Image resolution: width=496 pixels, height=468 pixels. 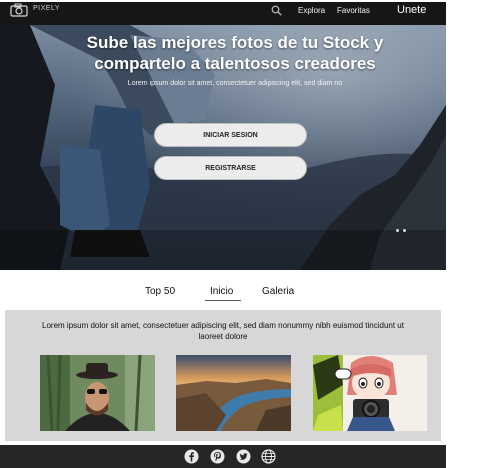 I want to click on globe-icon, so click(x=268, y=456).